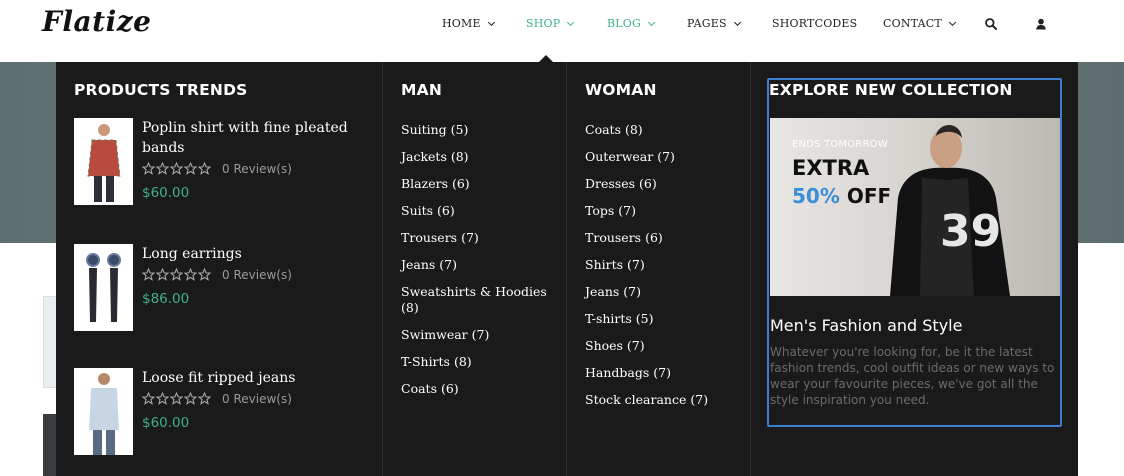 This screenshot has width=1124, height=476. What do you see at coordinates (1041, 24) in the screenshot?
I see `user-icon` at bounding box center [1041, 24].